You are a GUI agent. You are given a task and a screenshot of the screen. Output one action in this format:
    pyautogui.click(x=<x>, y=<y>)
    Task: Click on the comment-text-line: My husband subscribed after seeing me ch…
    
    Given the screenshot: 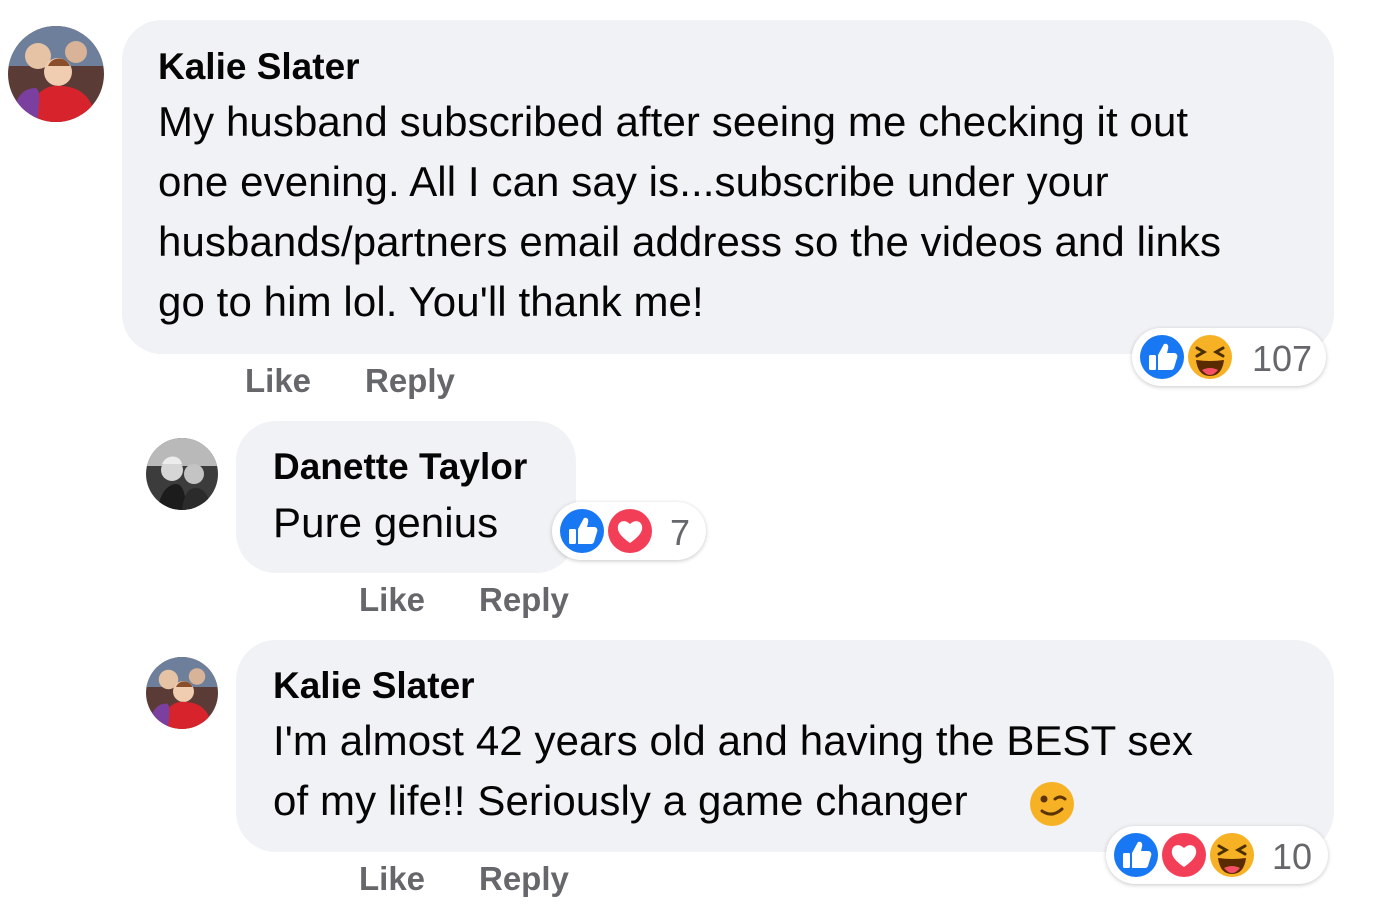 What is the action you would take?
    pyautogui.click(x=673, y=121)
    